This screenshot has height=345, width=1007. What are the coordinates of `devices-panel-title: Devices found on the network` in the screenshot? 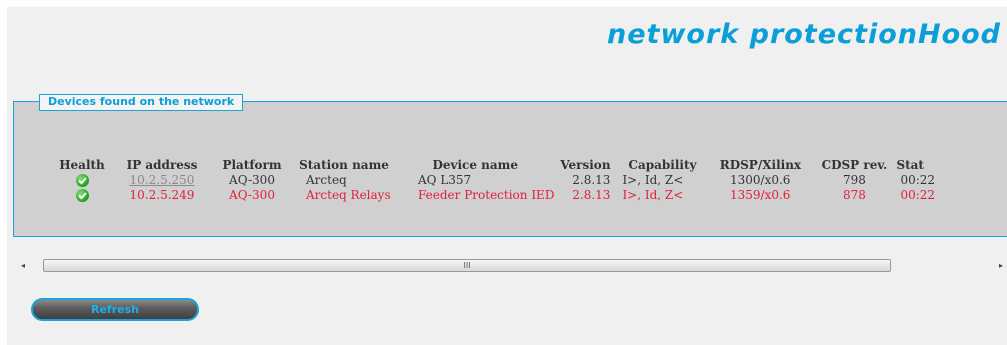 It's located at (141, 102).